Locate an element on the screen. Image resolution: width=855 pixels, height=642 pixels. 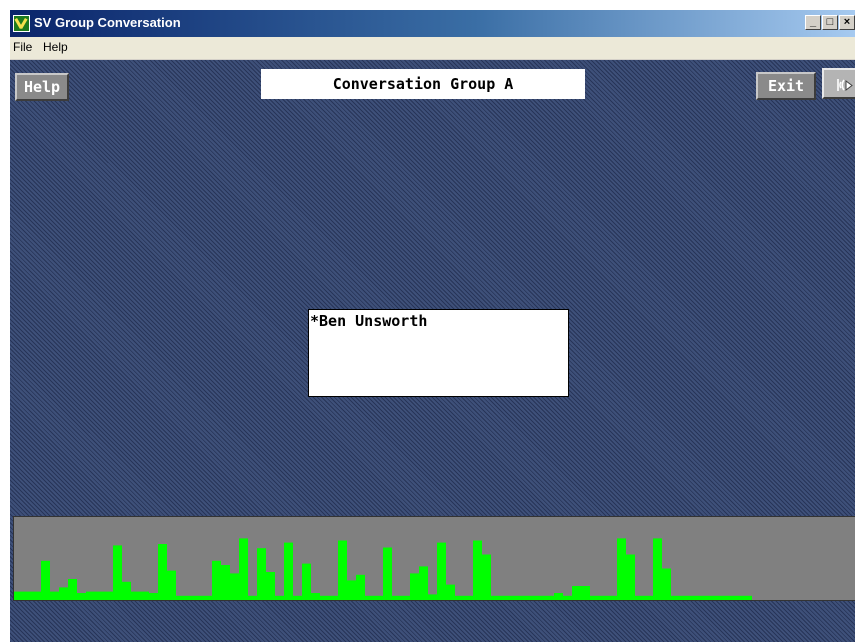
speaker-icon is located at coordinates (838, 83).